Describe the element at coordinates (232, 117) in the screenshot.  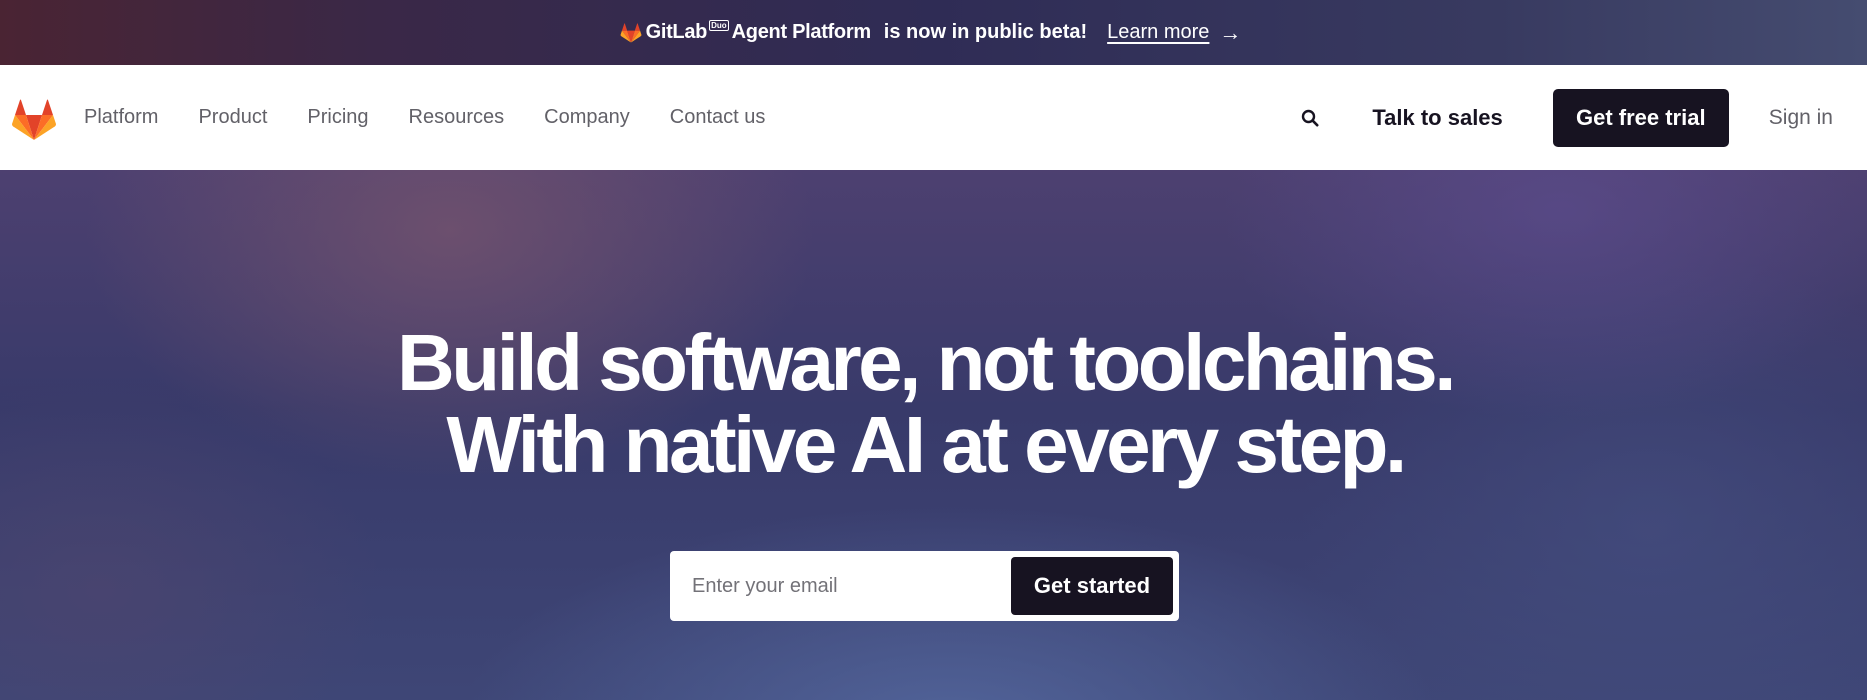
I see `nav-item-product: Product` at that location.